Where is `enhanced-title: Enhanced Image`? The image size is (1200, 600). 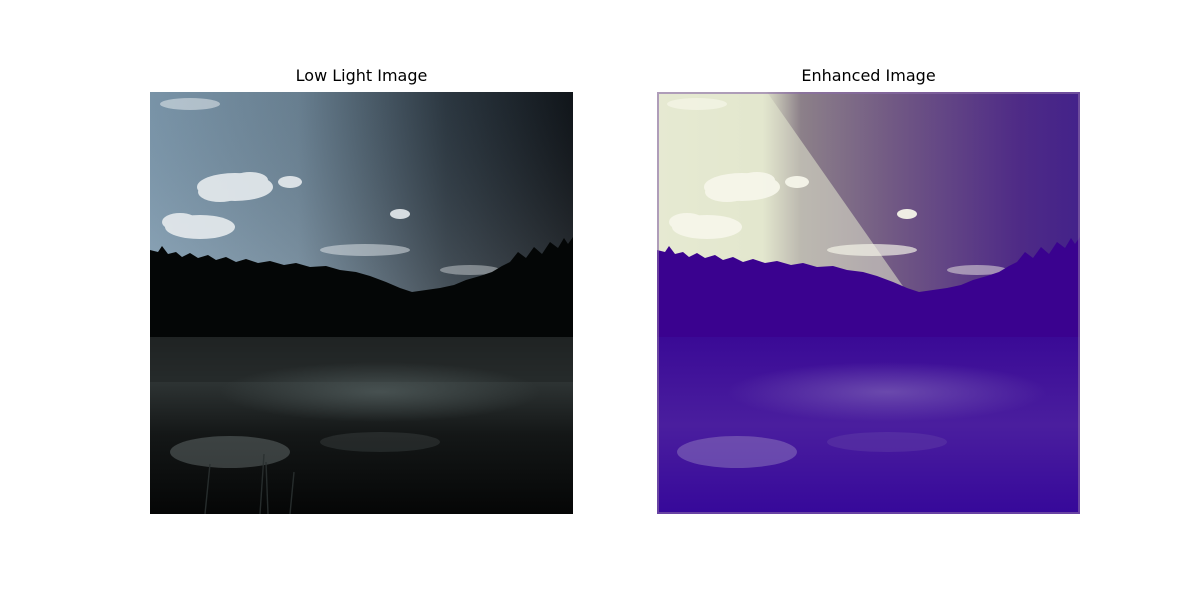 enhanced-title: Enhanced Image is located at coordinates (868, 75).